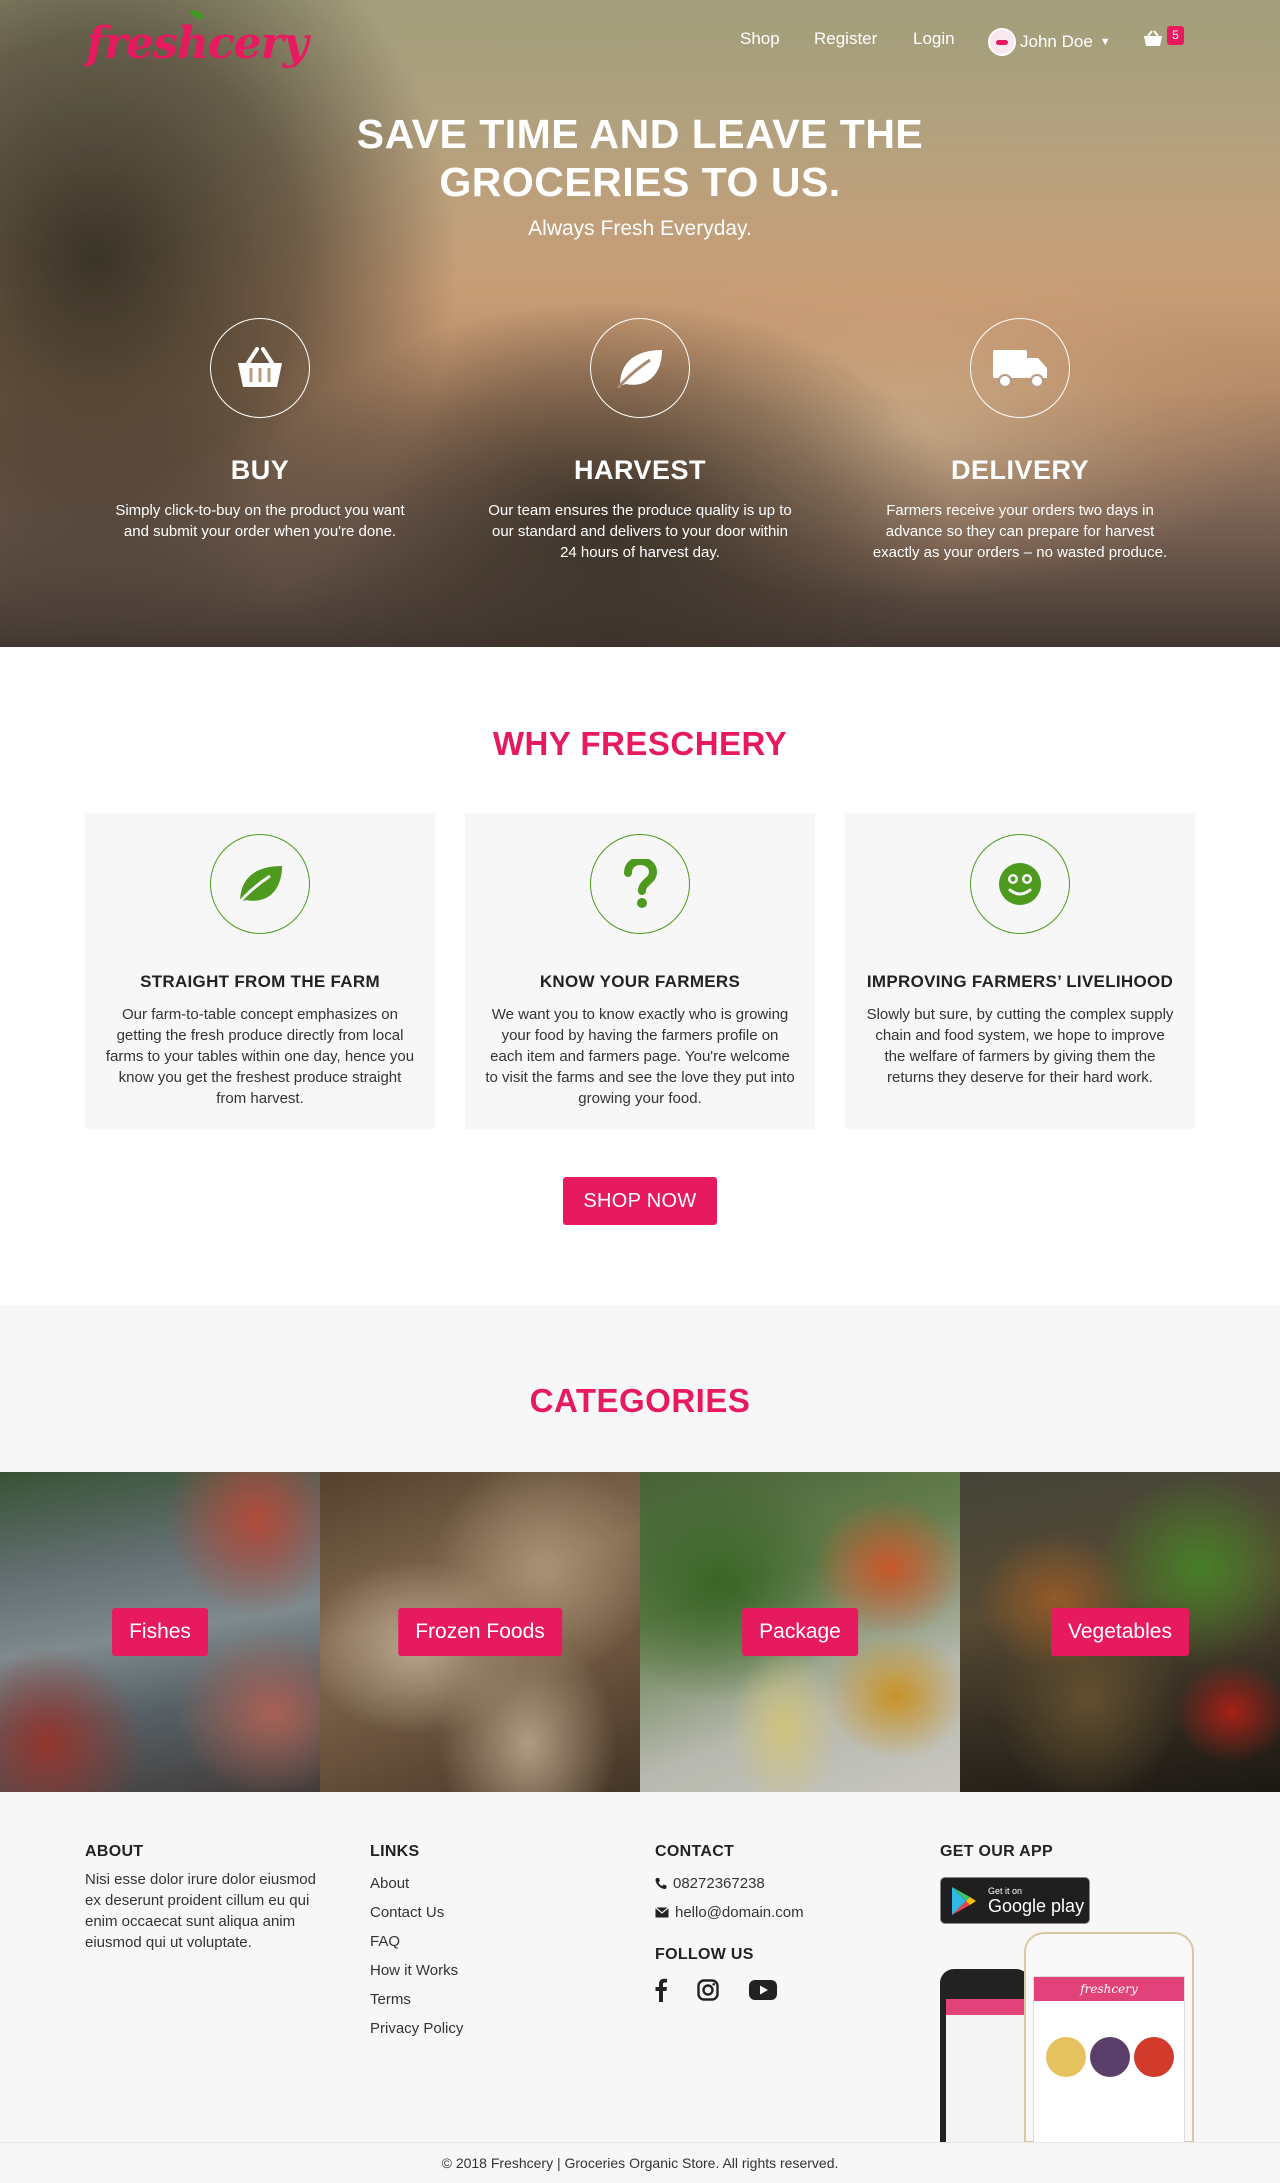 Image resolution: width=1280 pixels, height=2183 pixels. I want to click on contact-phone: 08272367238, so click(729, 1883).